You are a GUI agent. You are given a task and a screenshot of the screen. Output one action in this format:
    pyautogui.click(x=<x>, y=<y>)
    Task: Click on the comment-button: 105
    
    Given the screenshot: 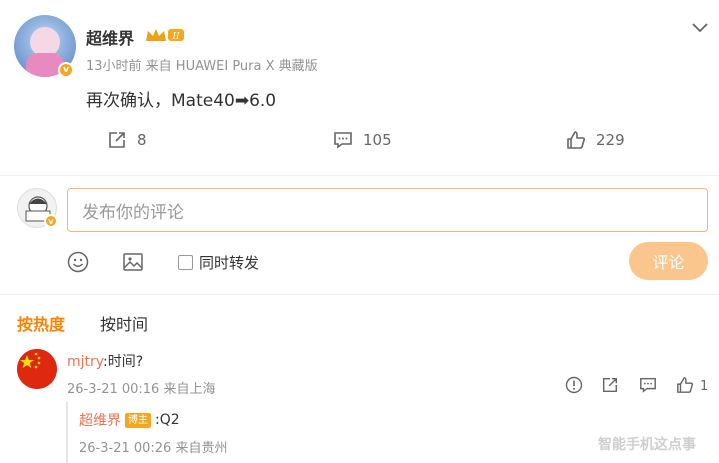 What is the action you would take?
    pyautogui.click(x=362, y=140)
    